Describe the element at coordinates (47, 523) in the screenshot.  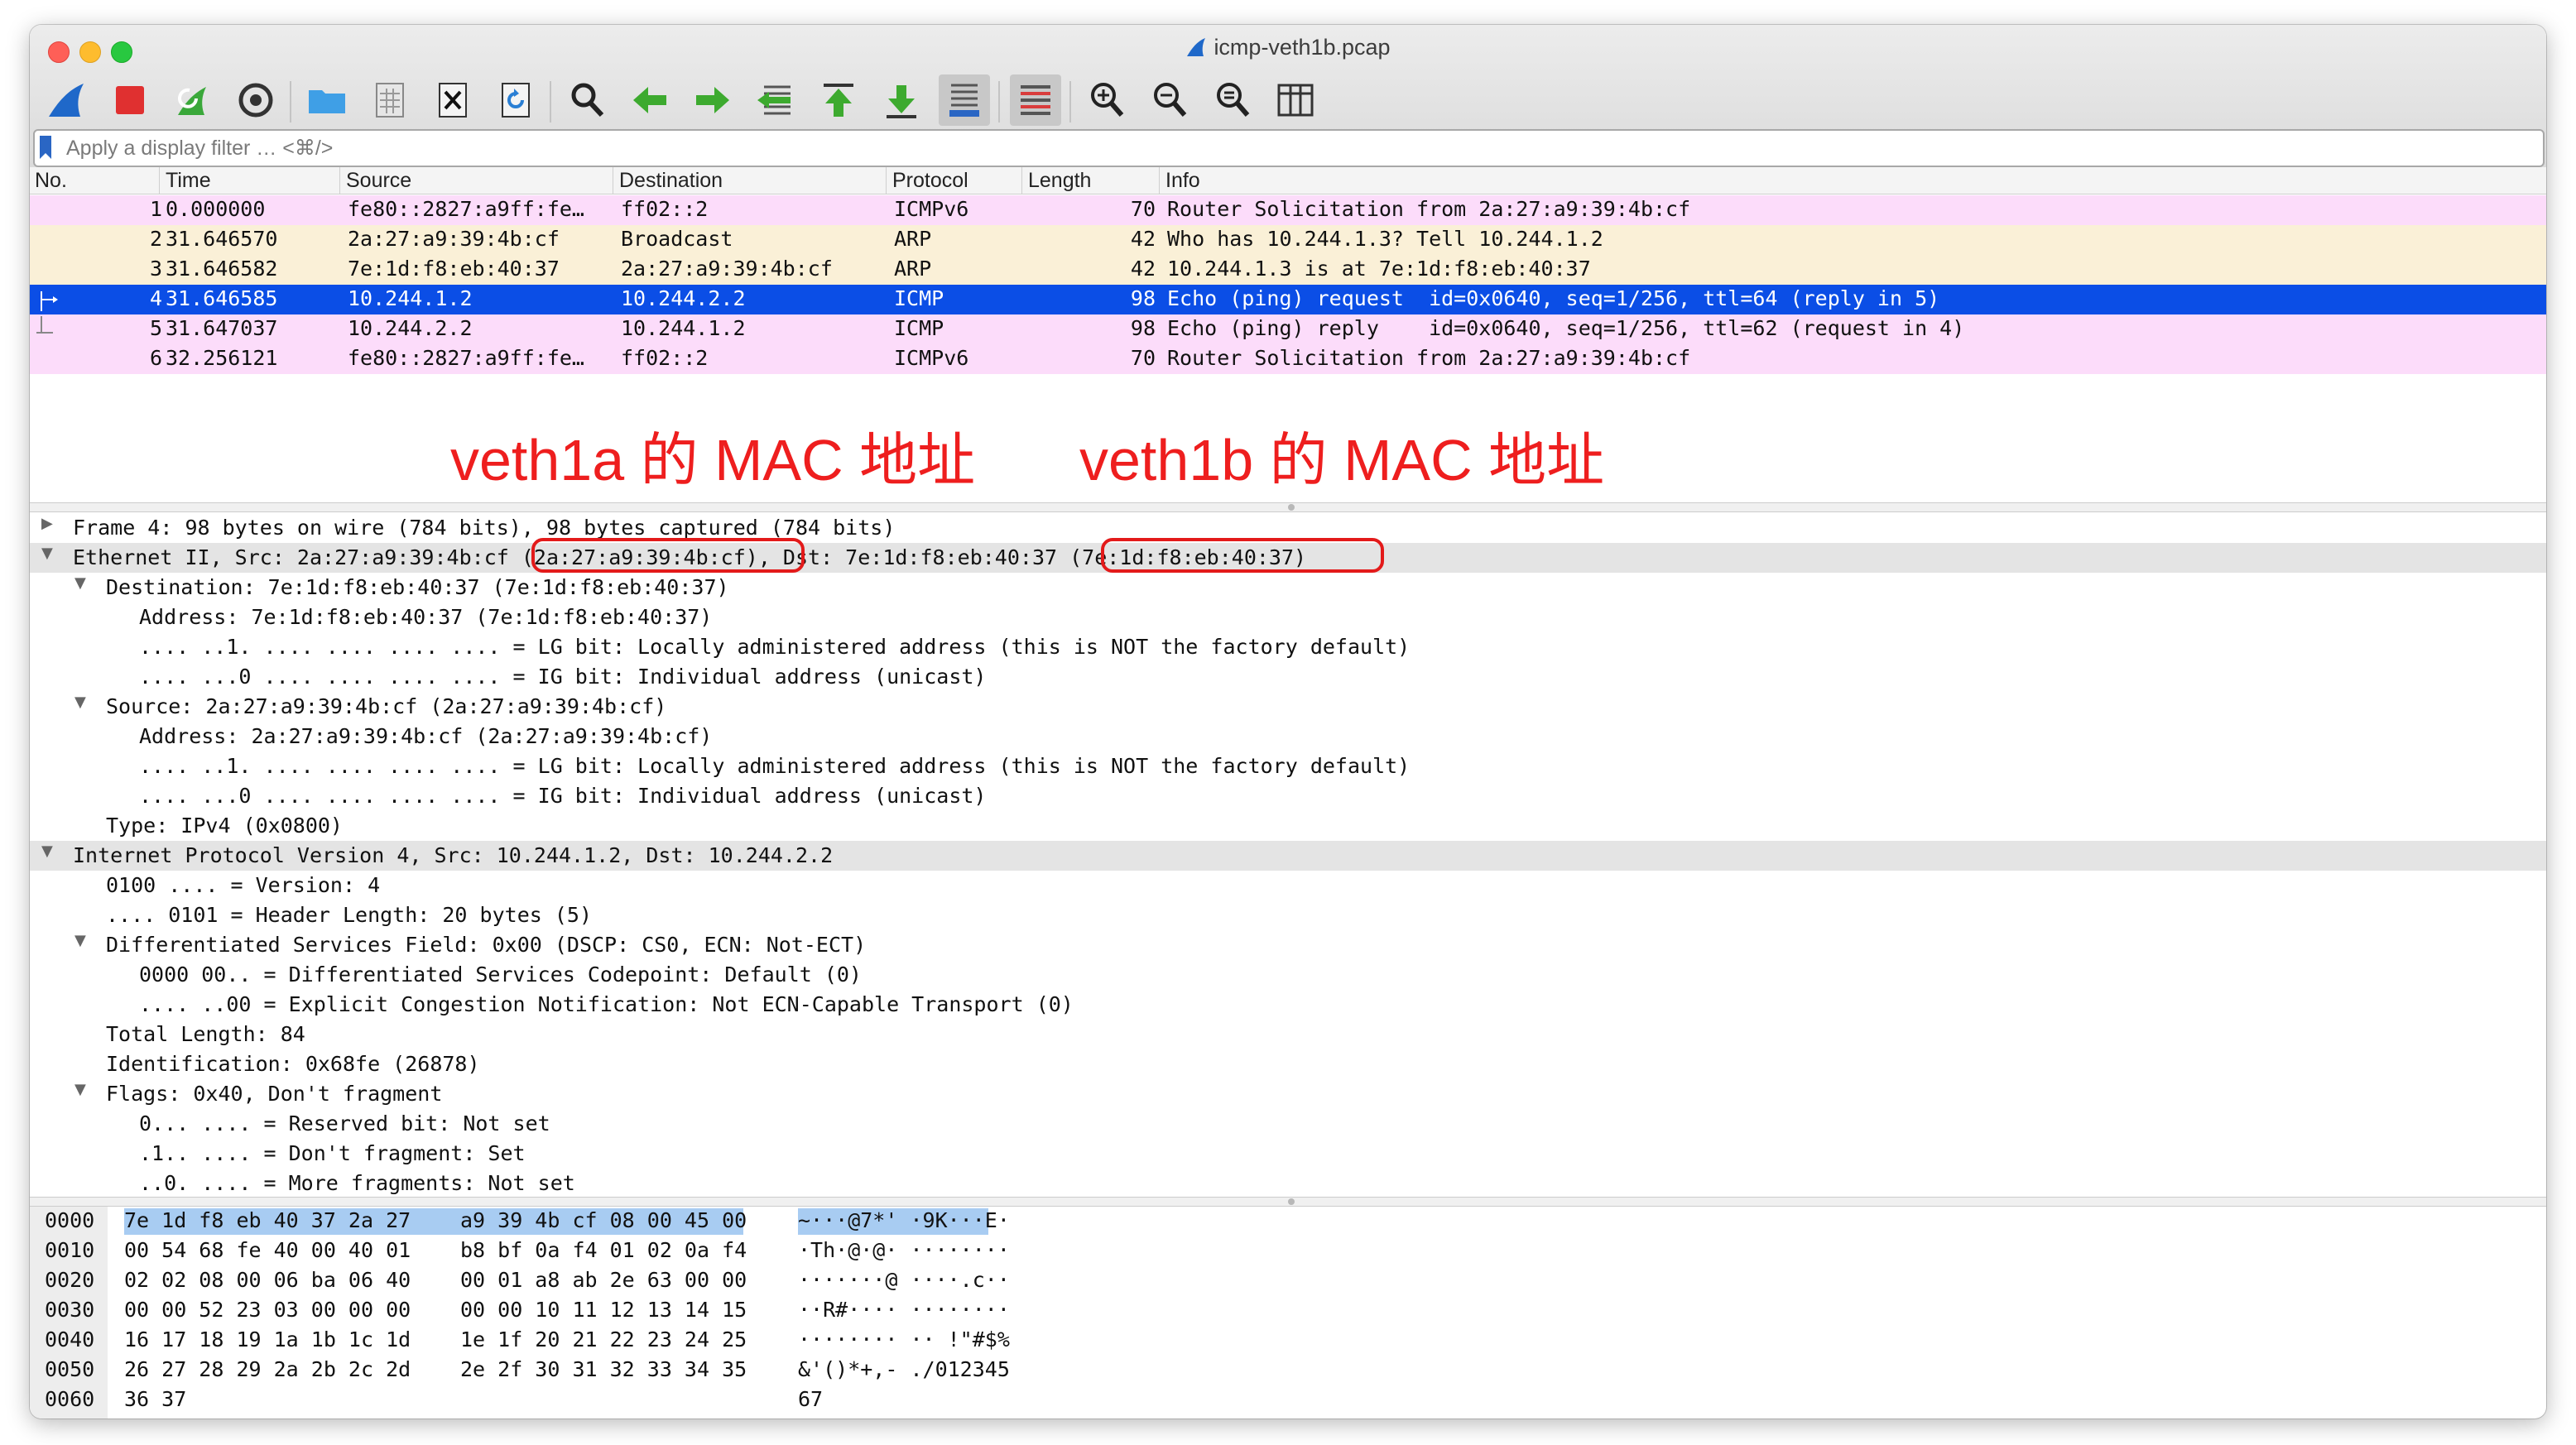
I see `expand-icon: ▶` at that location.